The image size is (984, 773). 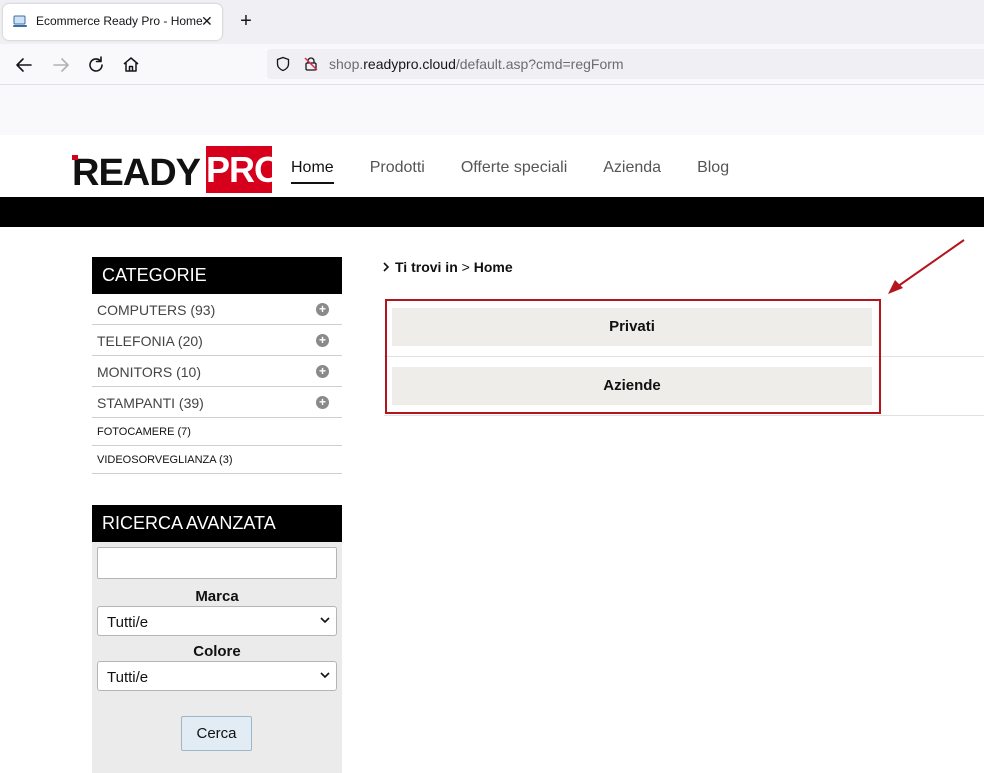 What do you see at coordinates (684, 415) in the screenshot?
I see `divider` at bounding box center [684, 415].